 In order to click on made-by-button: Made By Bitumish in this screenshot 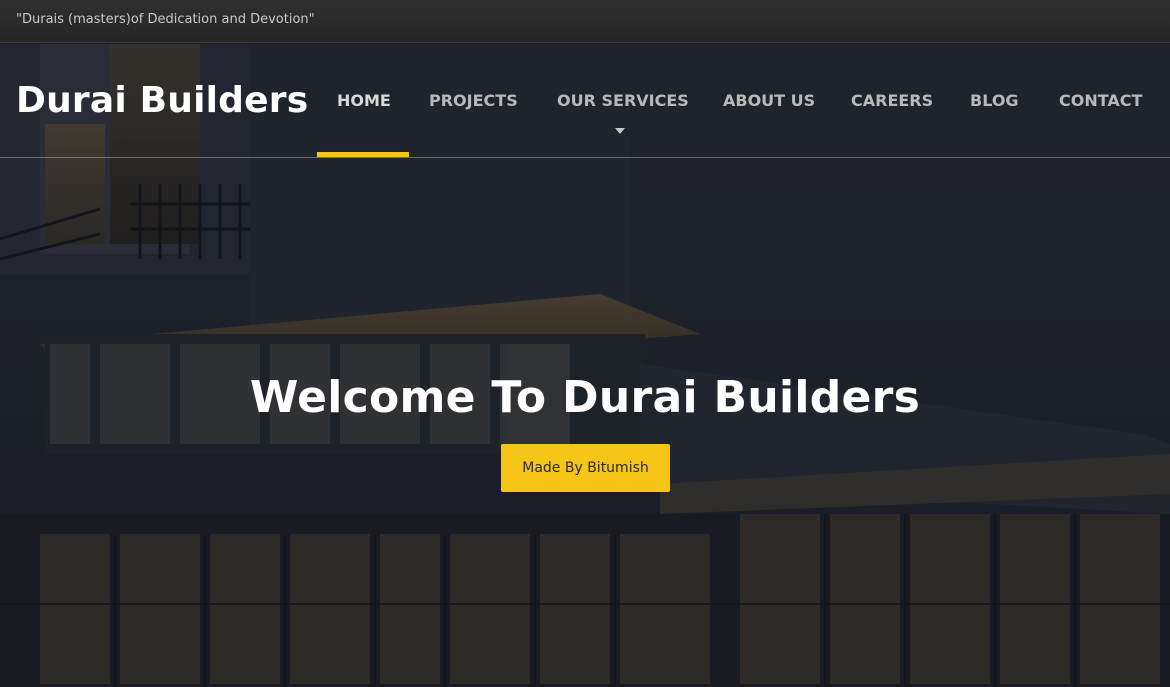, I will do `click(585, 468)`.